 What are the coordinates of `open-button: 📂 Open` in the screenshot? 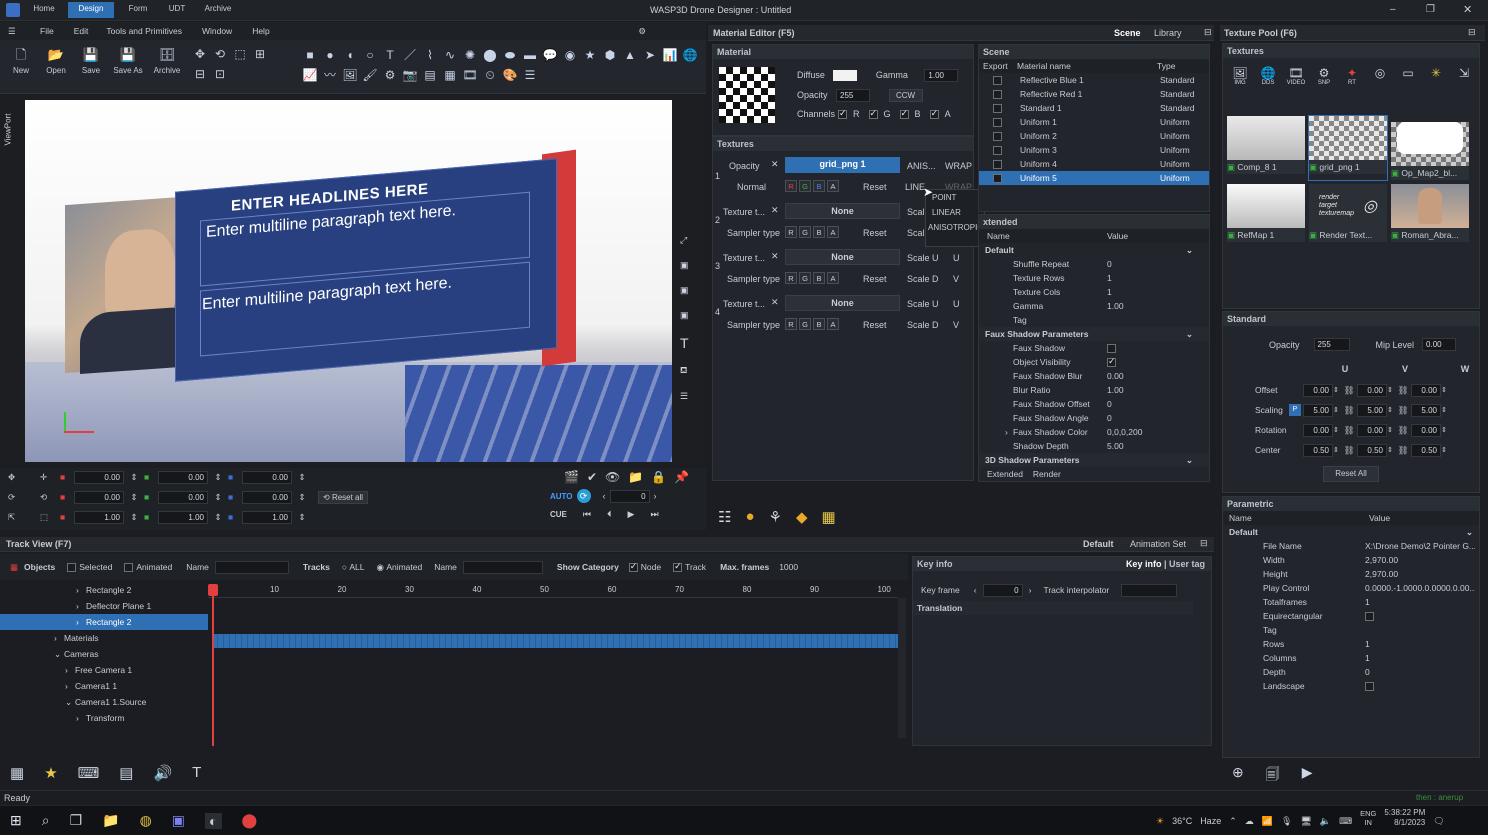 It's located at (56, 59).